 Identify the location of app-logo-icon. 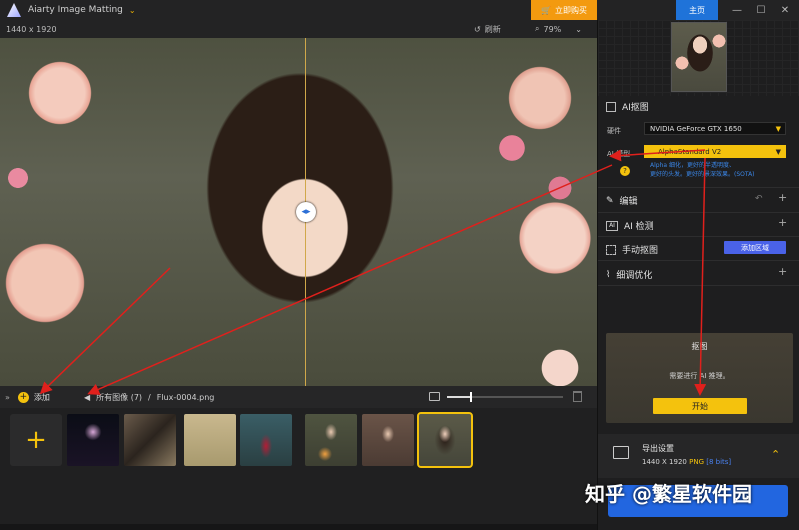
(14, 10).